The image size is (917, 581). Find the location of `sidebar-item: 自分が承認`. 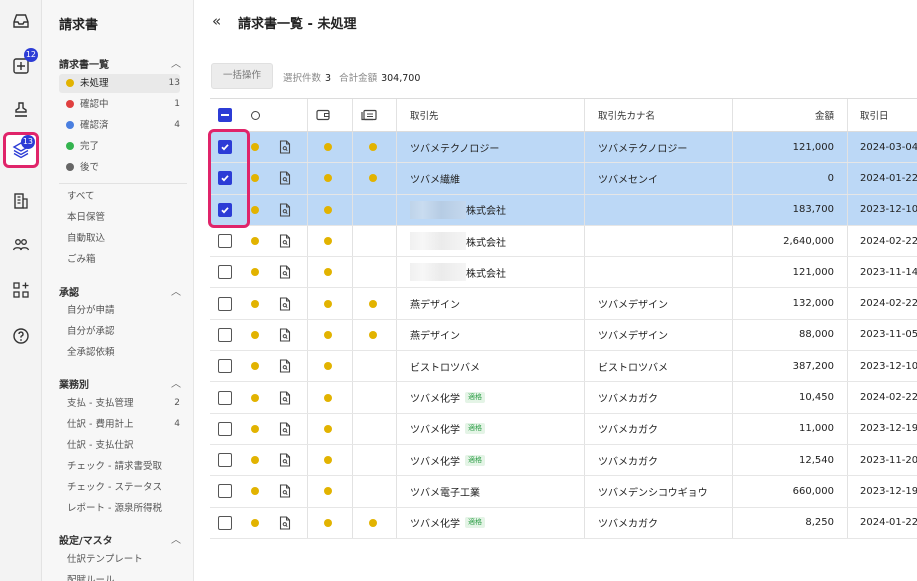

sidebar-item: 自分が承認 is located at coordinates (119, 331).